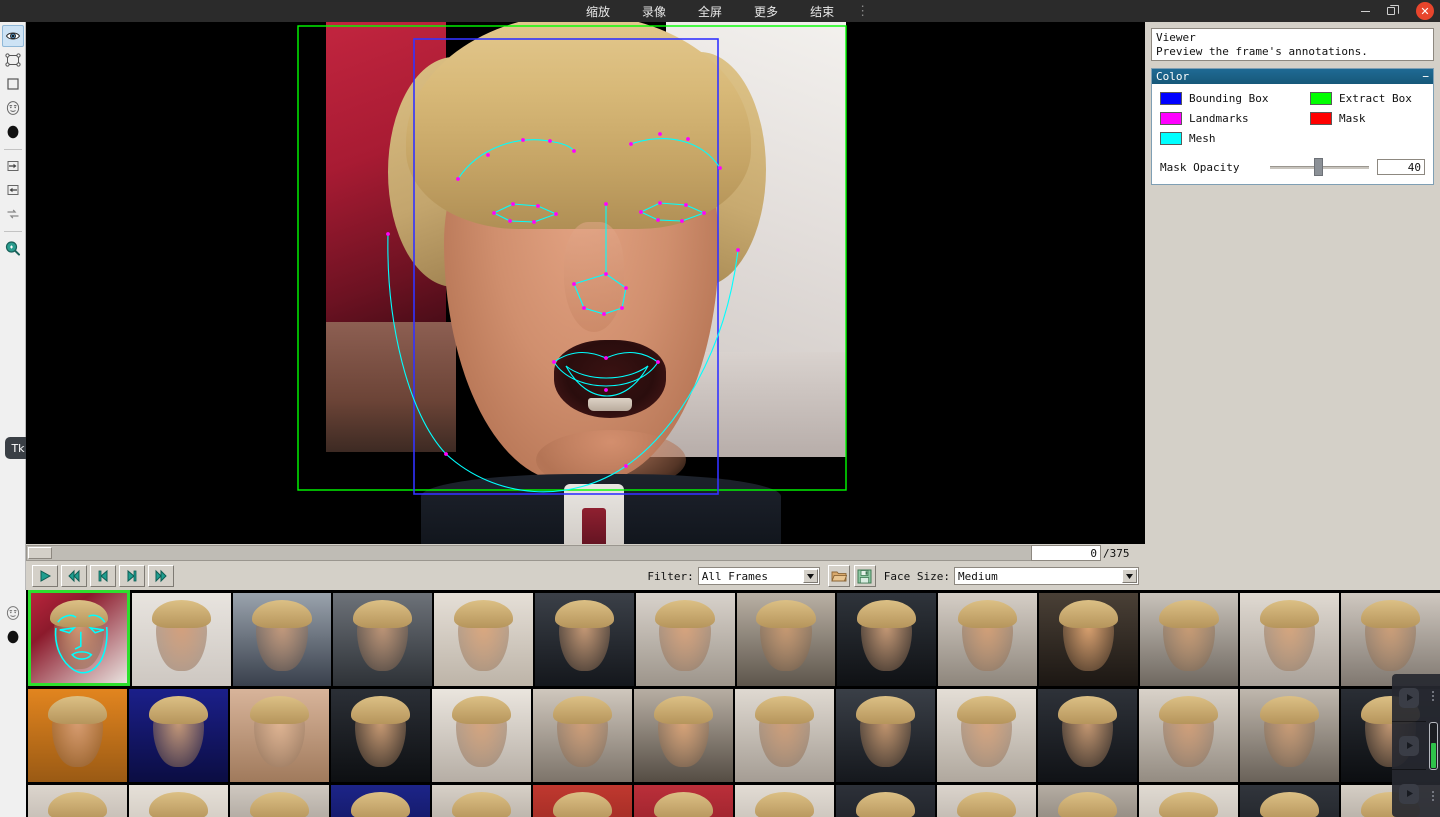 This screenshot has width=1440, height=817. I want to click on mask-color-chip, so click(1321, 118).